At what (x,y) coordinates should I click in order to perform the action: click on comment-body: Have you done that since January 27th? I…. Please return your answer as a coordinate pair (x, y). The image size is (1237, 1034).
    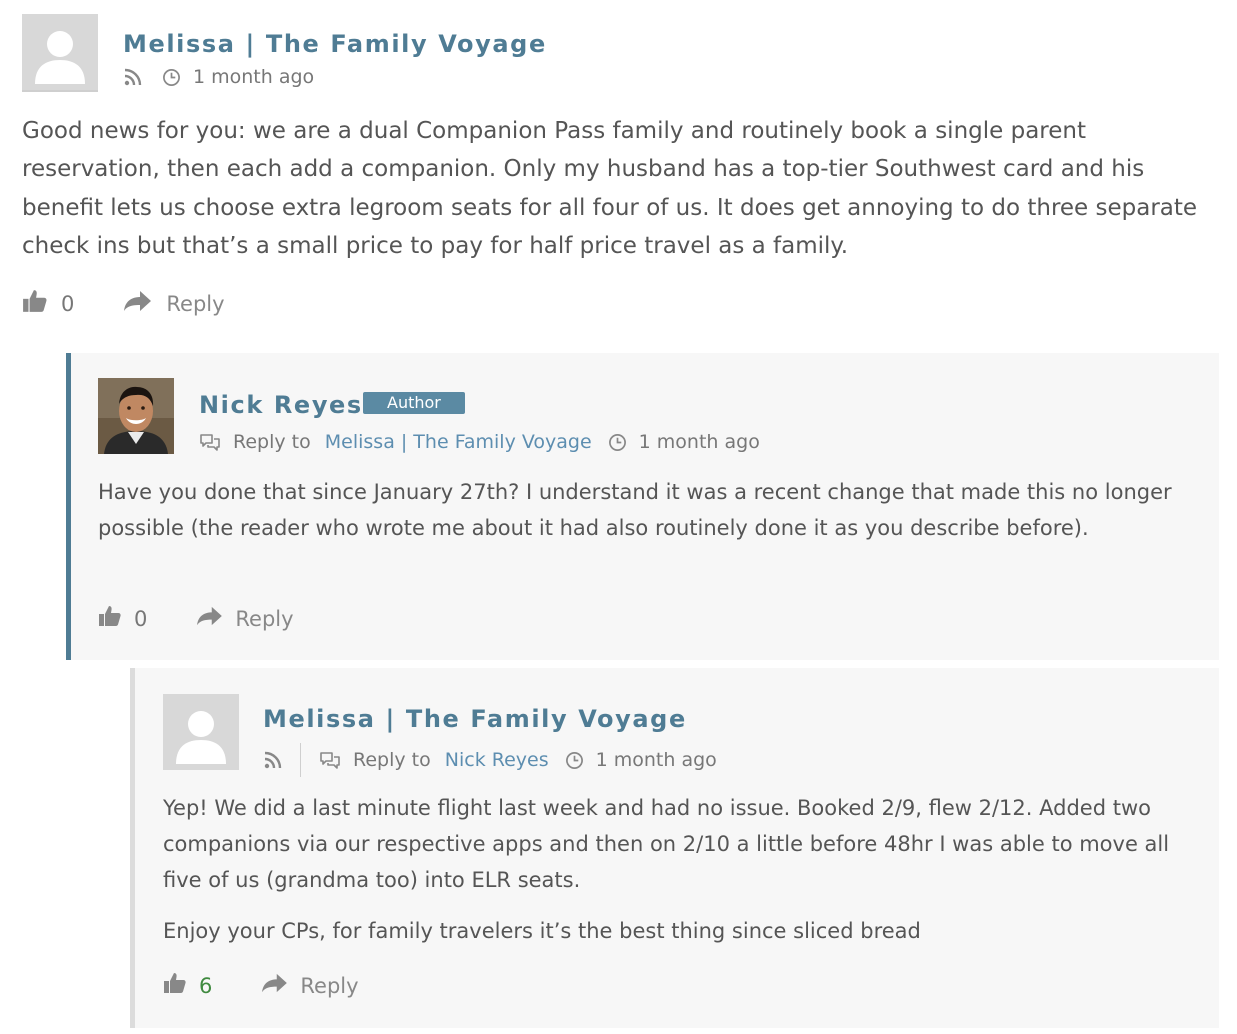
    Looking at the image, I should click on (655, 510).